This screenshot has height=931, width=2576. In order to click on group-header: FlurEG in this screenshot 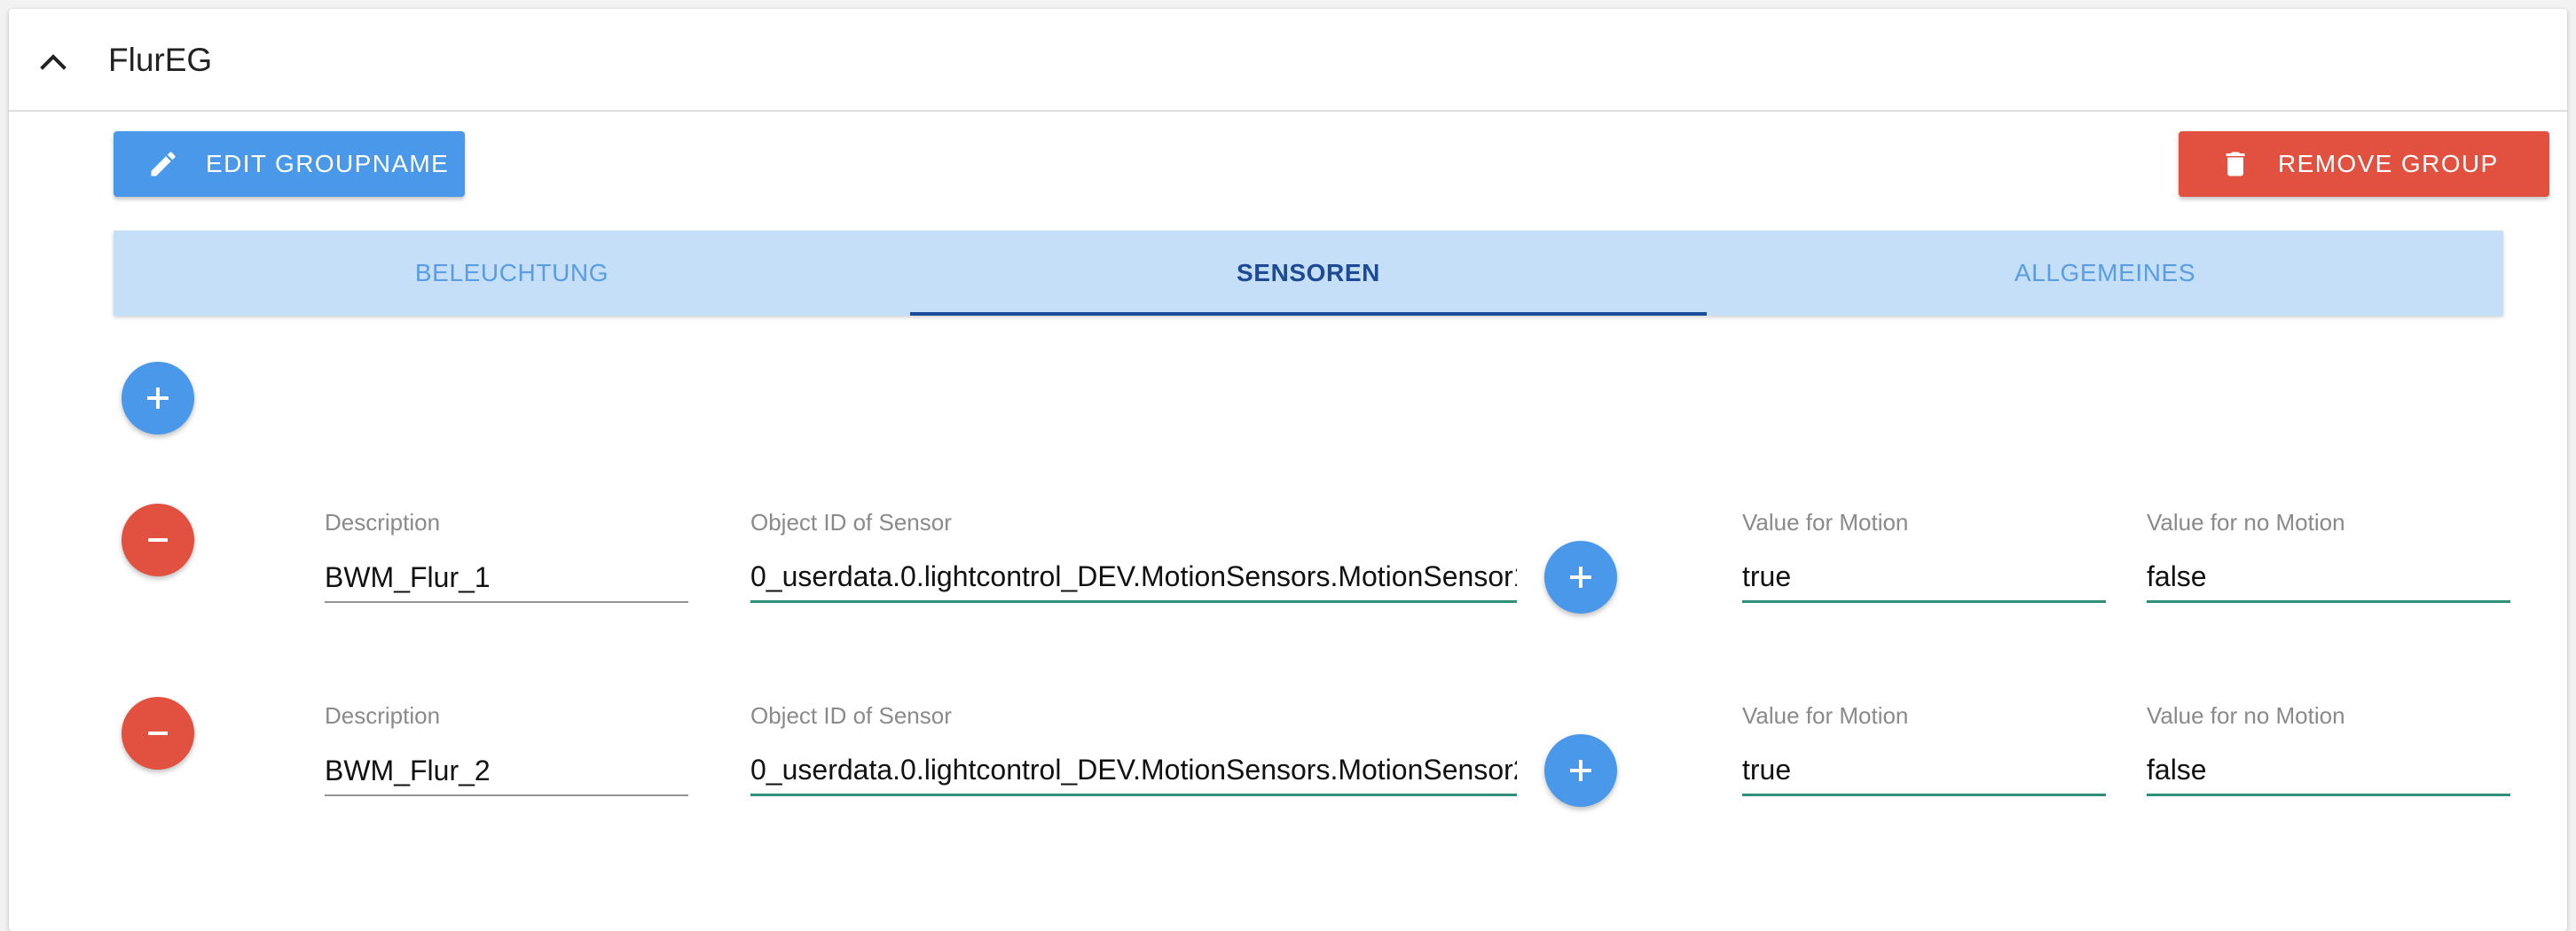, I will do `click(1288, 61)`.